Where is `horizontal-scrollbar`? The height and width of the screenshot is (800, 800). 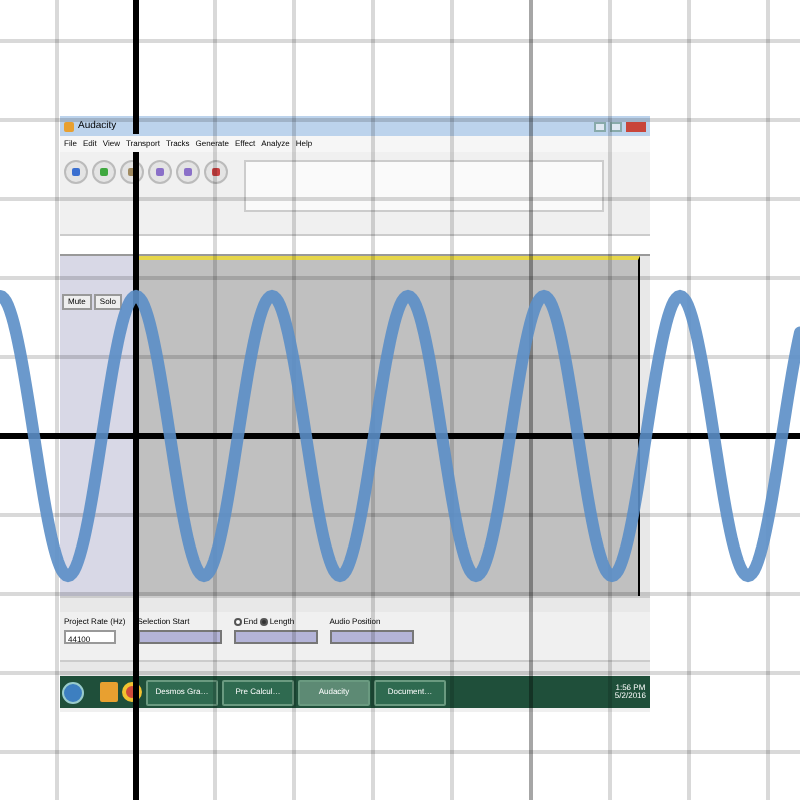
horizontal-scrollbar is located at coordinates (355, 604).